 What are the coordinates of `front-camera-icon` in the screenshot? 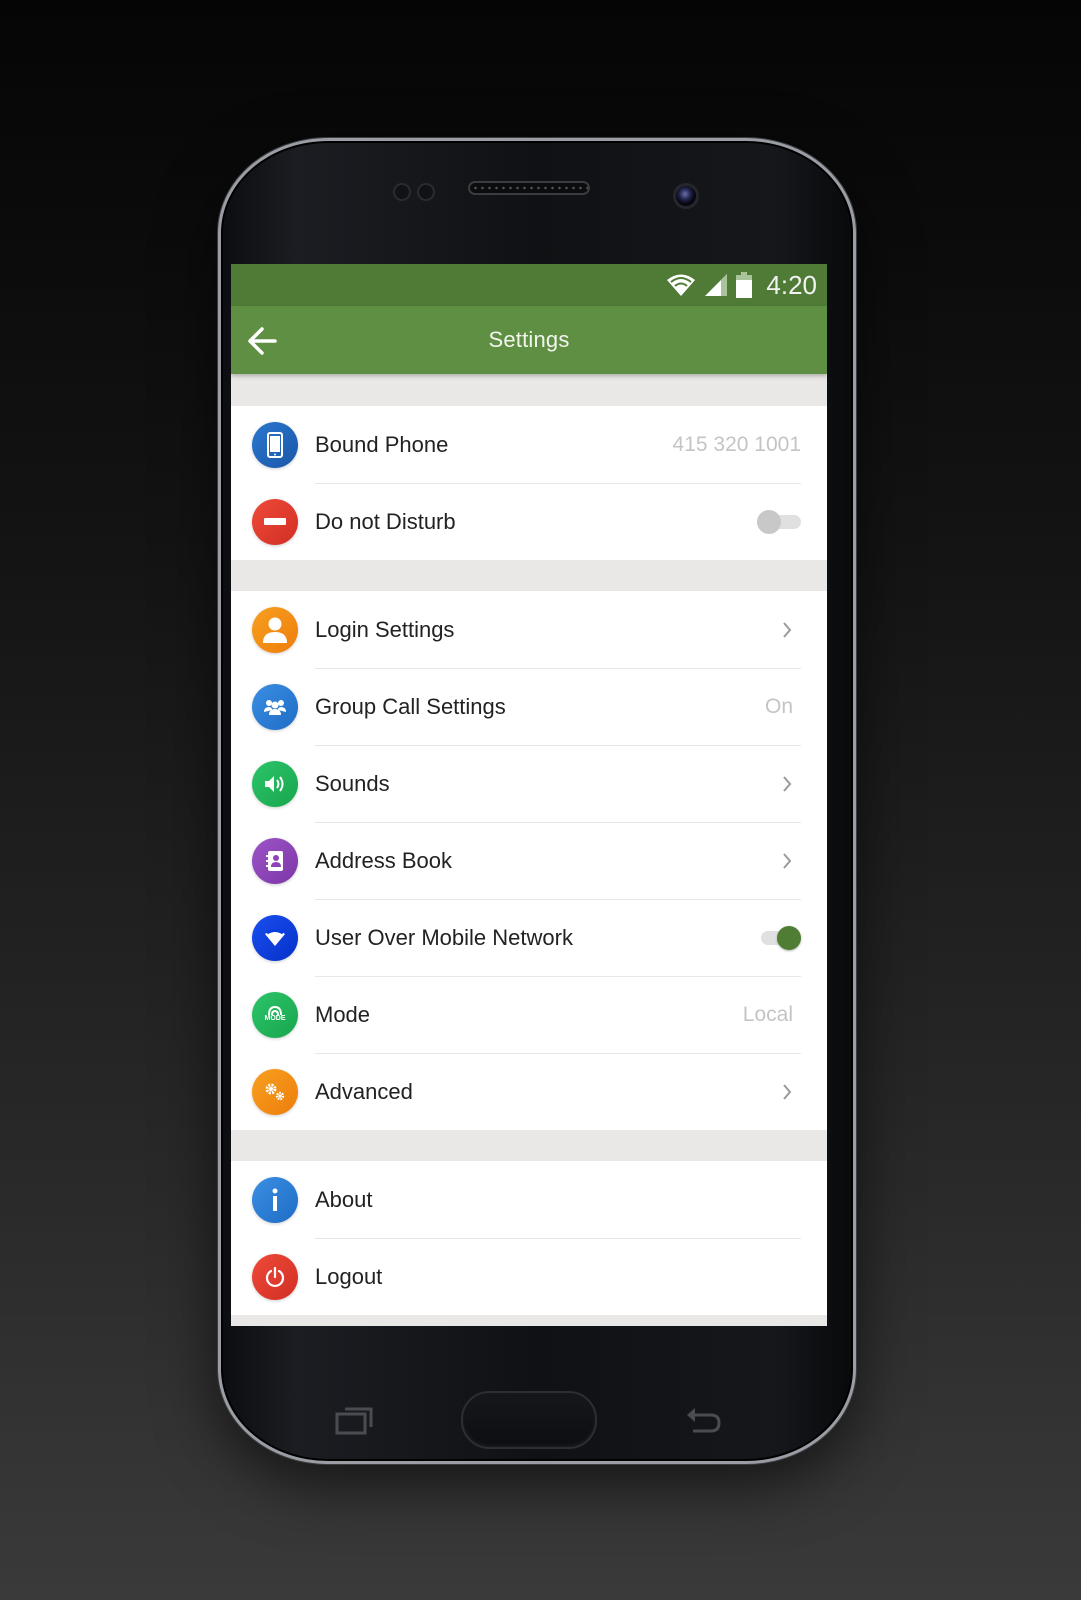 It's located at (686, 196).